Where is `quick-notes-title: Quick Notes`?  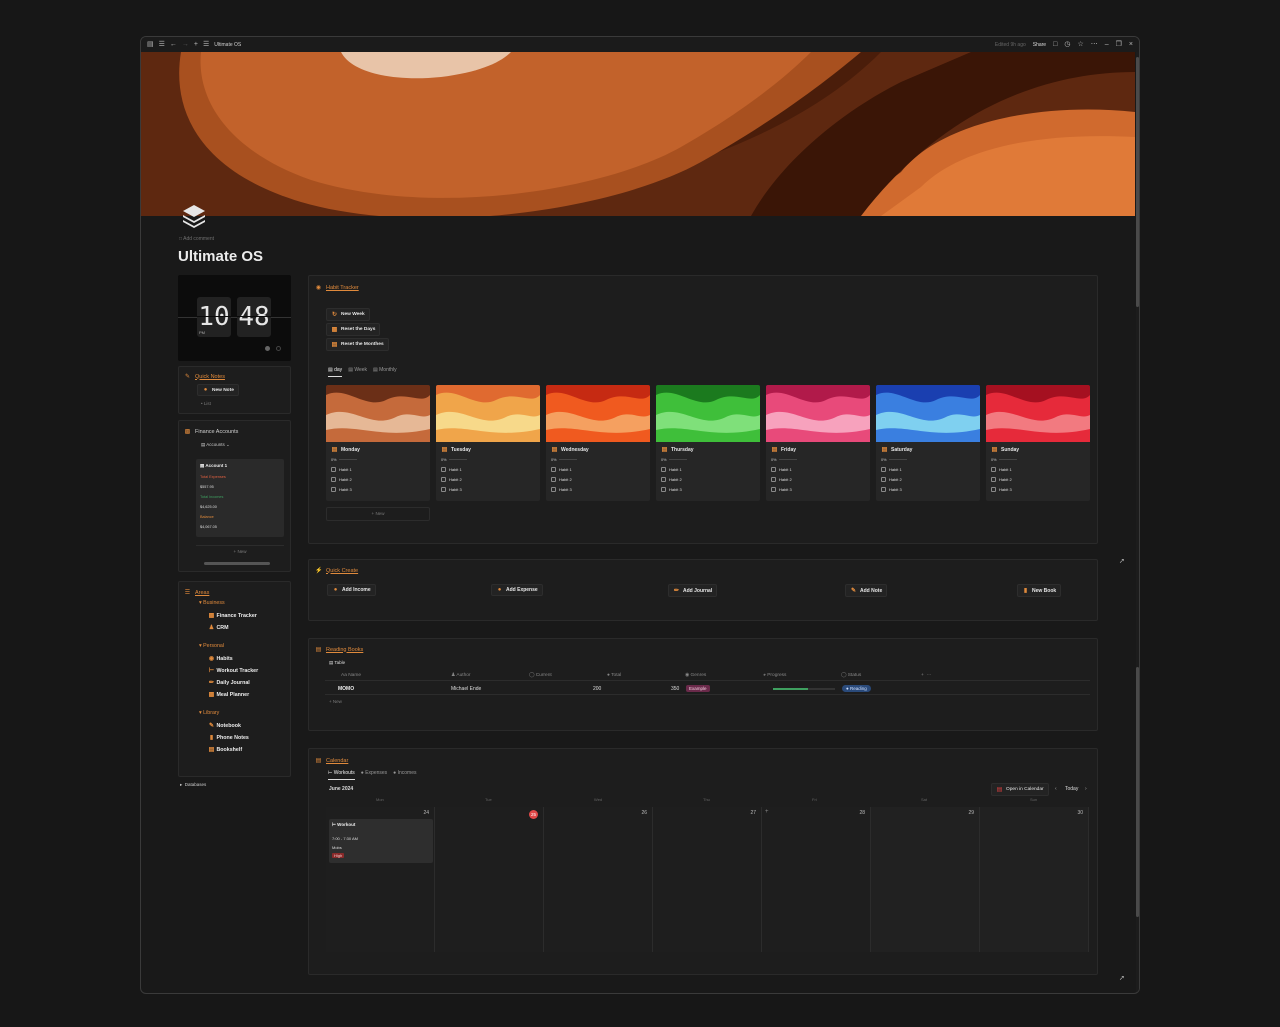
quick-notes-title: Quick Notes is located at coordinates (210, 377).